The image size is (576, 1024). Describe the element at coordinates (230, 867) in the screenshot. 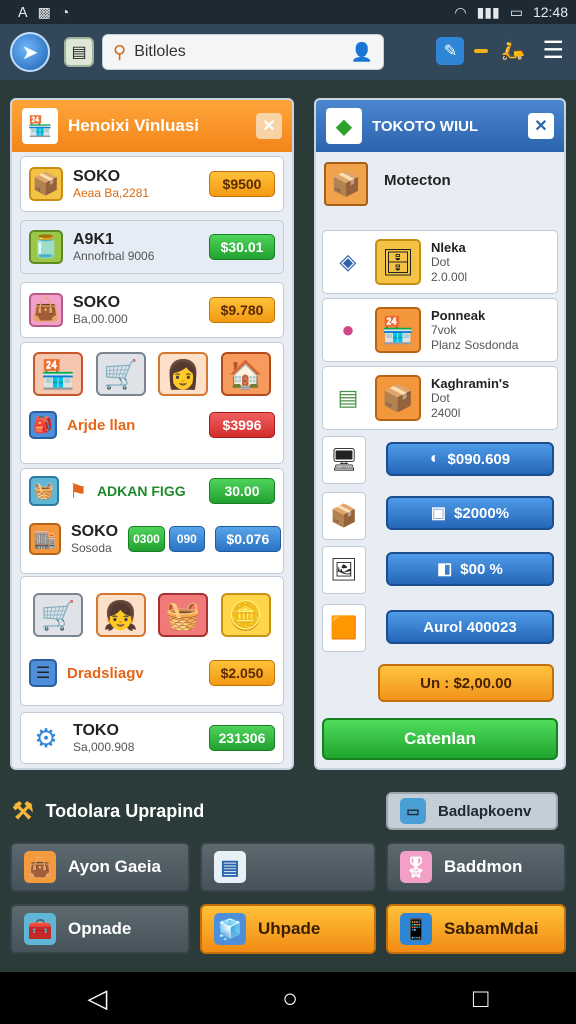

I see `list-icon: ▤` at that location.